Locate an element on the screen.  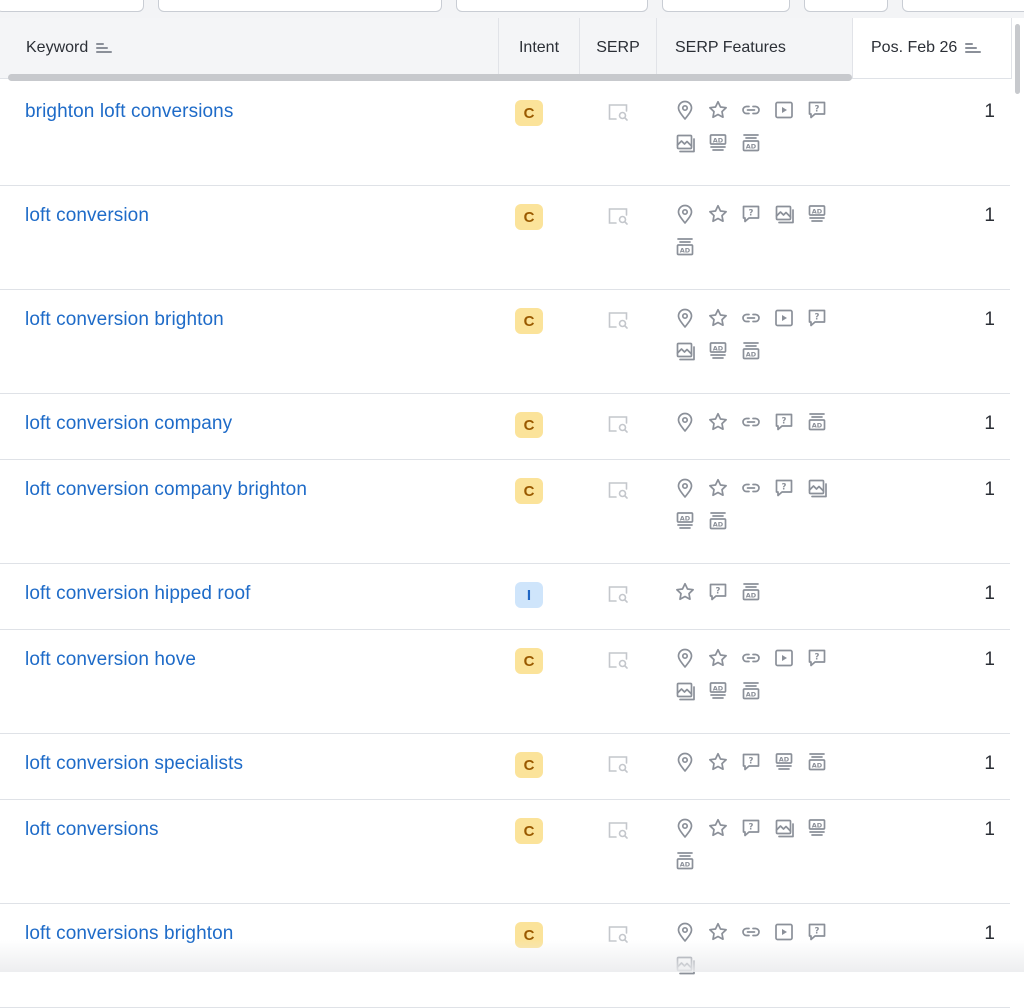
keyword-link: loft conversion hove is located at coordinates (110, 660).